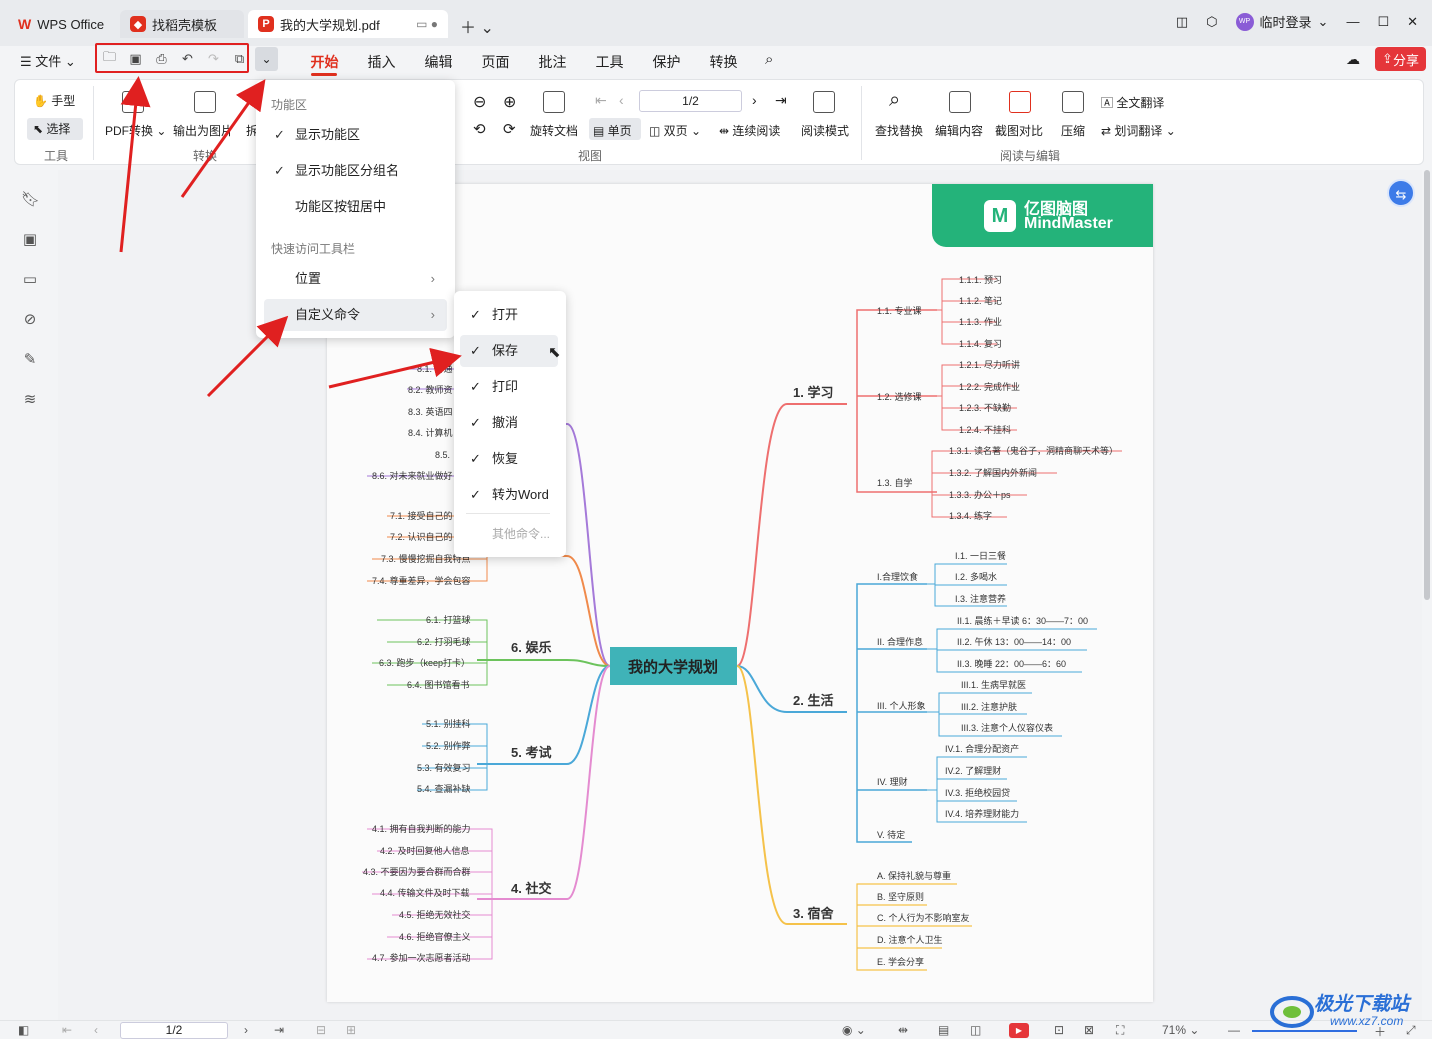 This screenshot has height=1039, width=1432. I want to click on tab-page: 页面, so click(495, 62).